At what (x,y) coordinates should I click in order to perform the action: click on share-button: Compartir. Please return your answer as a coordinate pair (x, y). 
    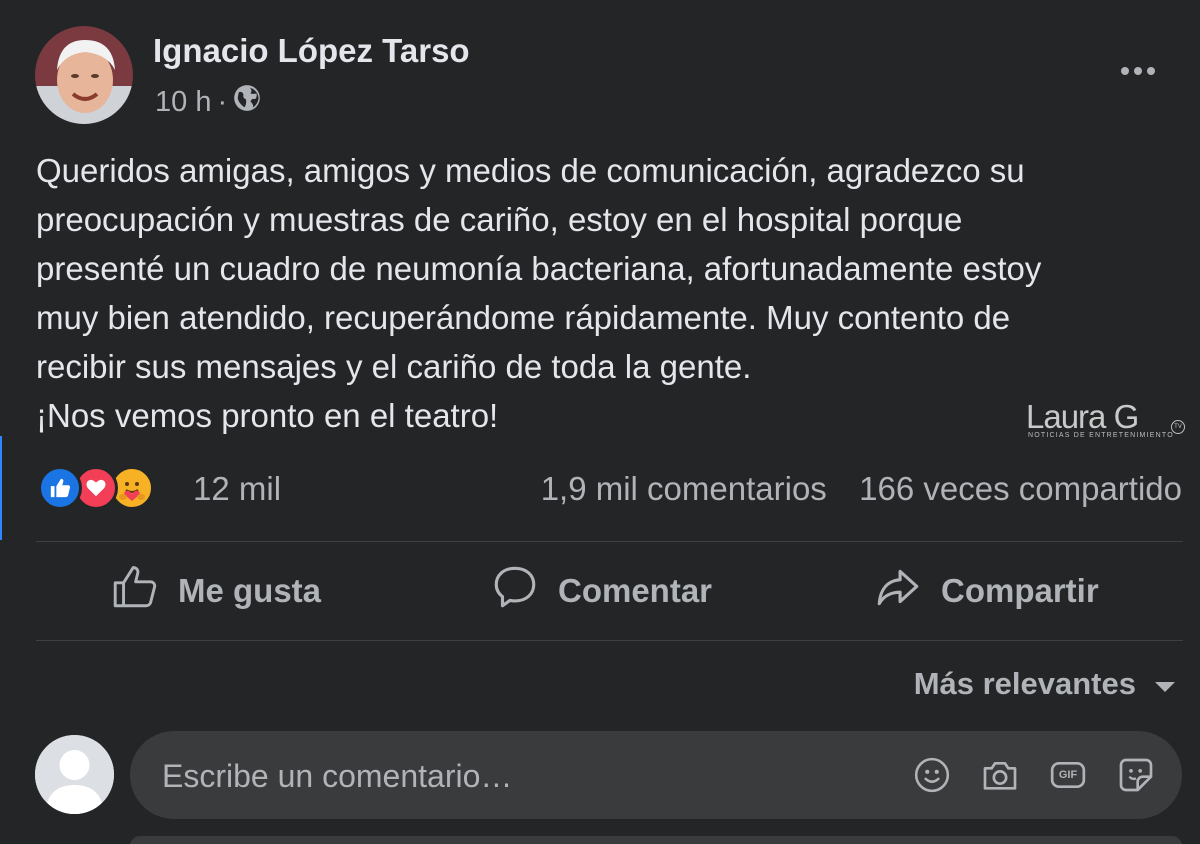
    Looking at the image, I should click on (986, 591).